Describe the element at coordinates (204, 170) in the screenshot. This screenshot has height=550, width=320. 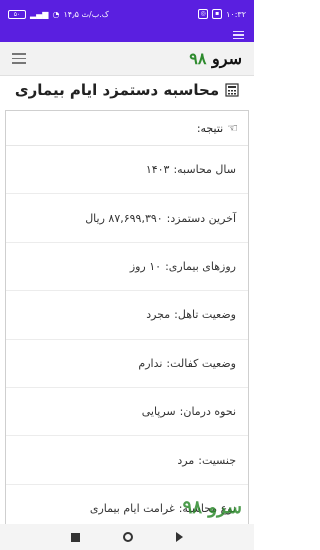
I see `row-label: سال محاسبه:` at that location.